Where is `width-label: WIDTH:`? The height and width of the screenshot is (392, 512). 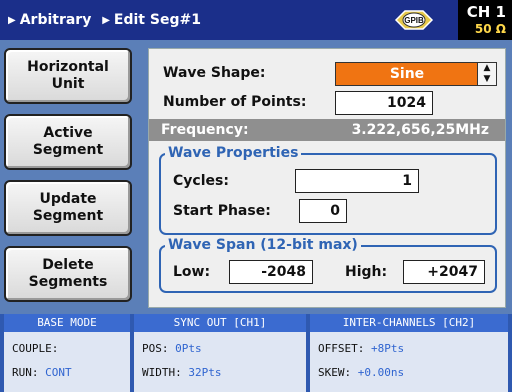
width-label: WIDTH: is located at coordinates (162, 372).